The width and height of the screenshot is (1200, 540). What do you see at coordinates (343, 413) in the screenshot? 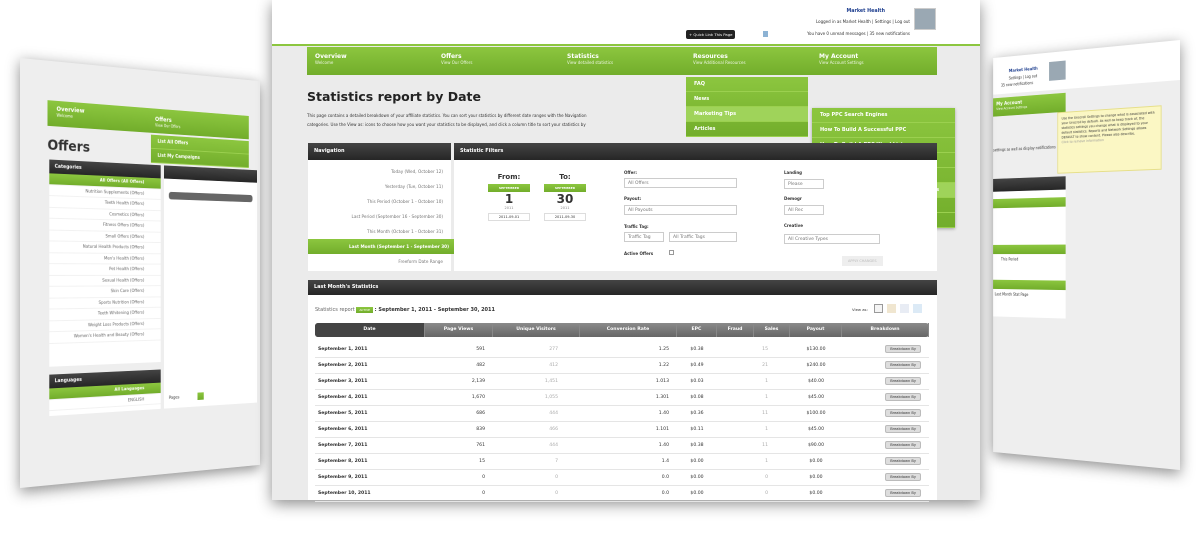
I see `cell-date: September 5, 2011` at bounding box center [343, 413].